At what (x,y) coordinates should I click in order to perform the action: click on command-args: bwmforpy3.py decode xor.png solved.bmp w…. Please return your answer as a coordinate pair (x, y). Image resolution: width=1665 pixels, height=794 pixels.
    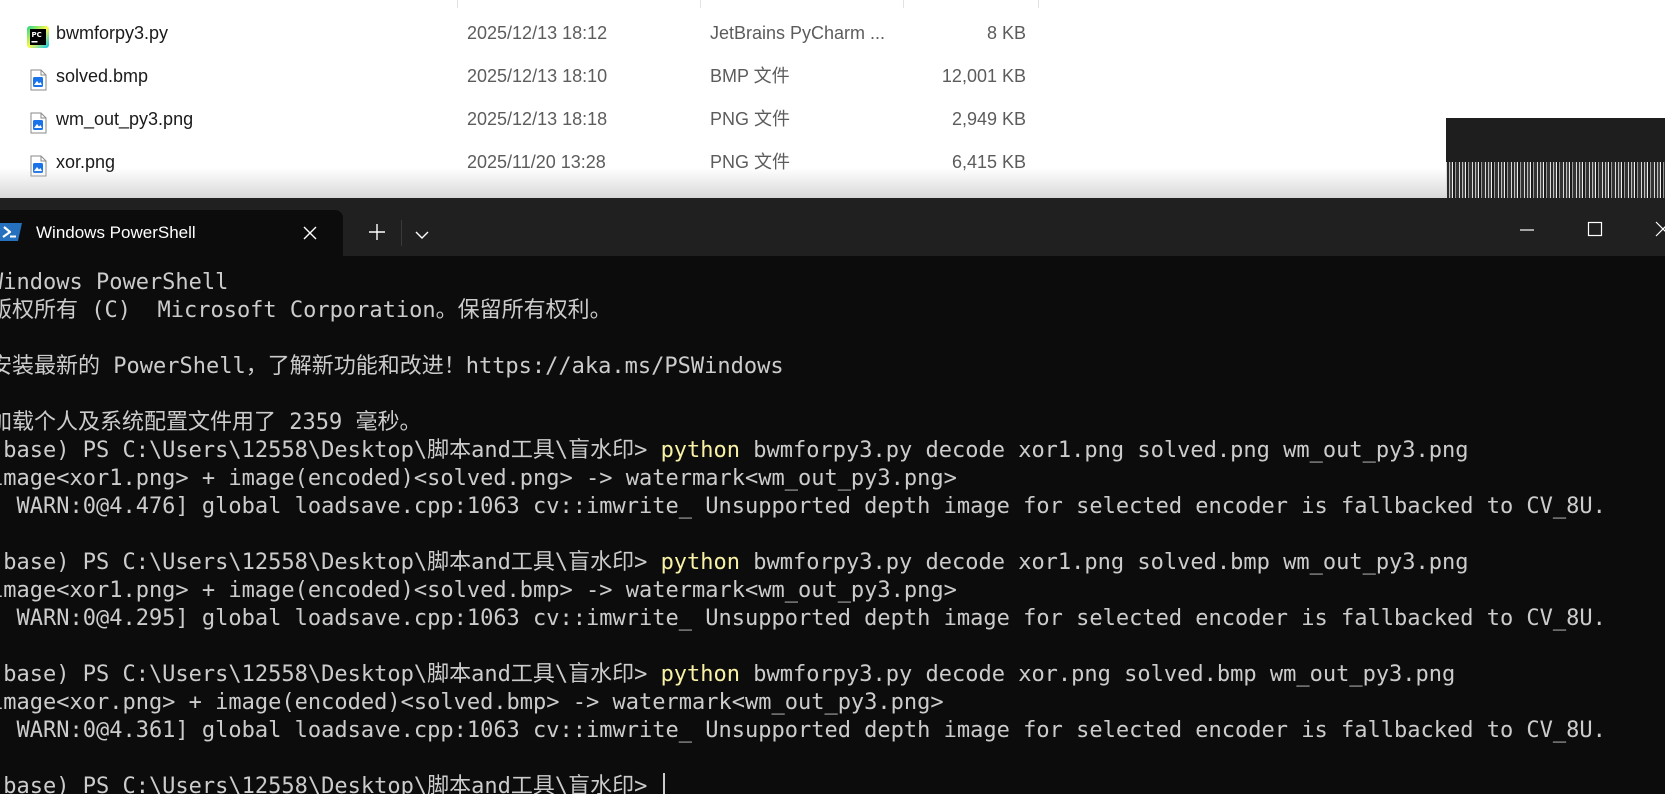
    Looking at the image, I should click on (1098, 674).